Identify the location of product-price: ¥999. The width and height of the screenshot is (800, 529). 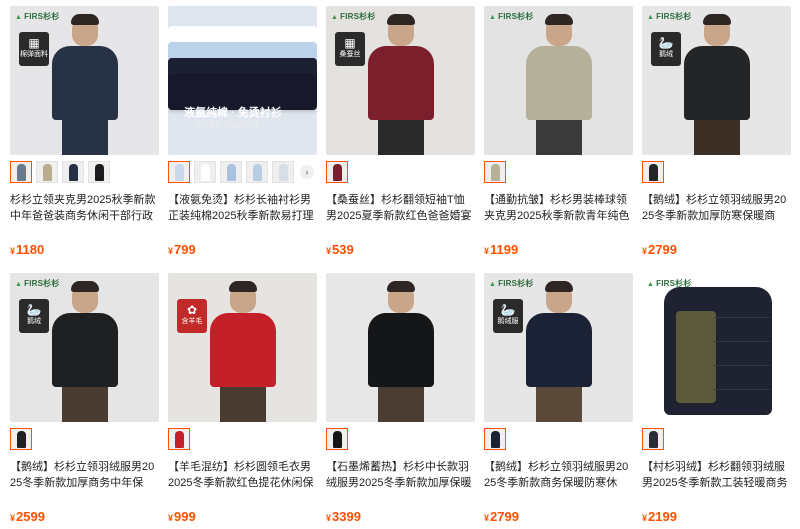
(242, 517).